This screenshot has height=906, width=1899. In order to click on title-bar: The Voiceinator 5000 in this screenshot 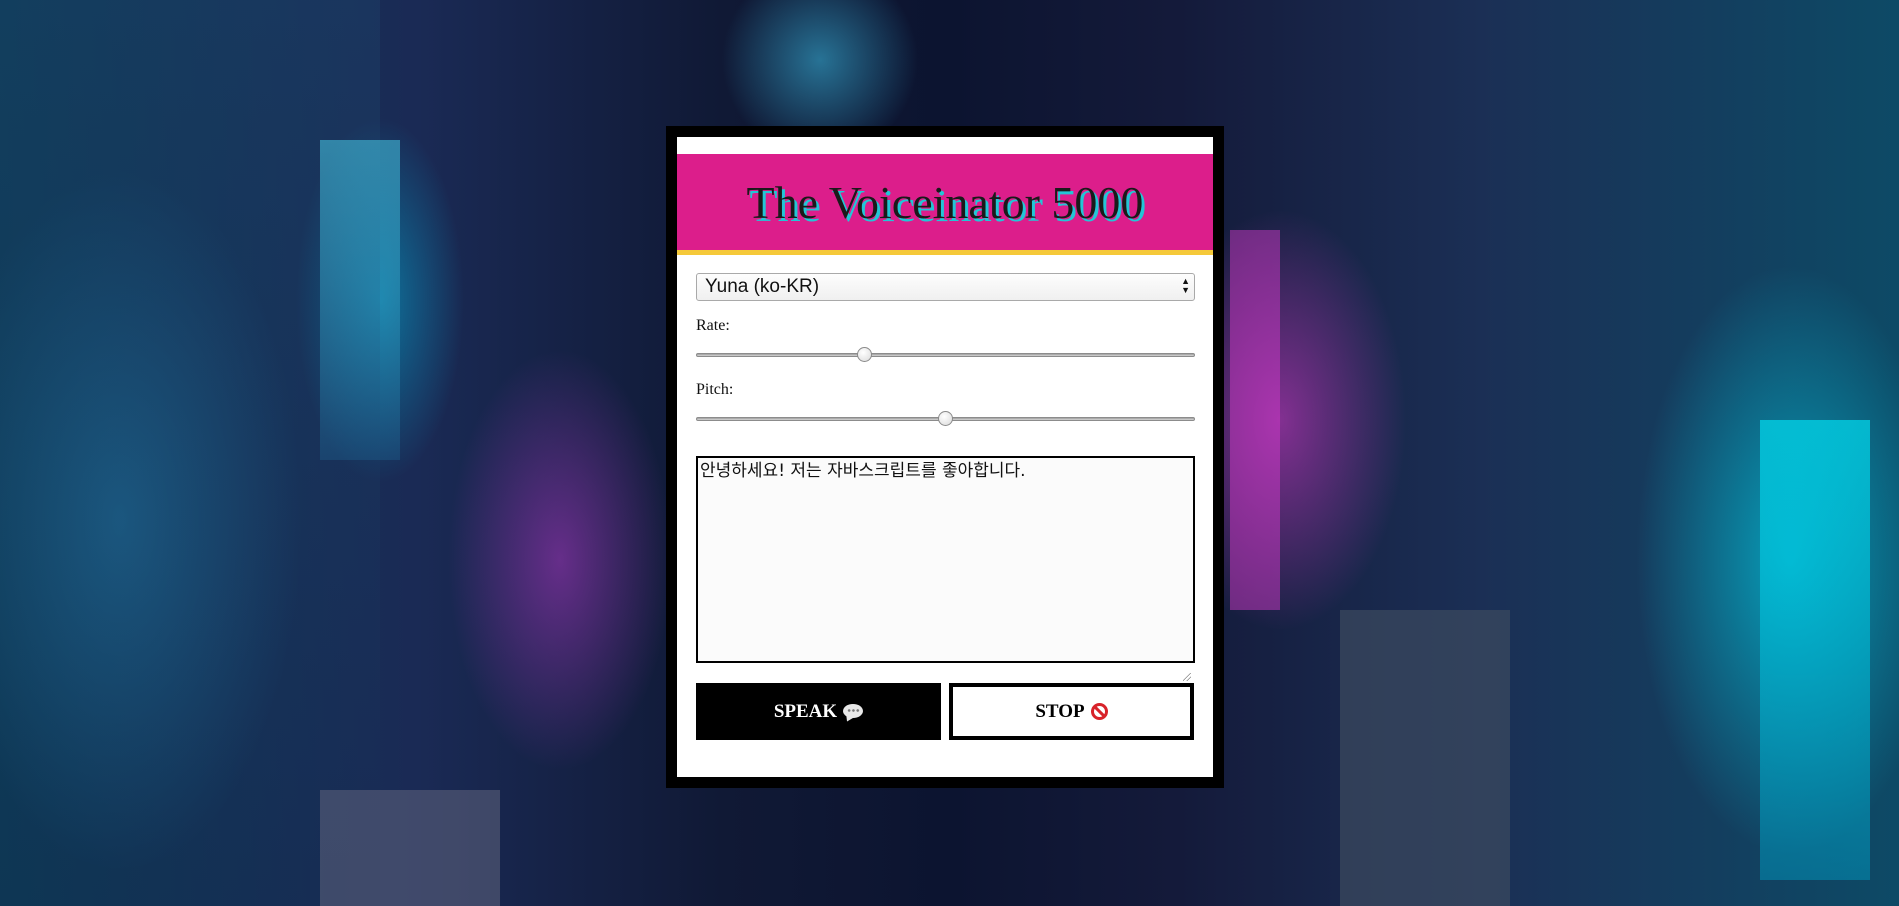, I will do `click(945, 204)`.